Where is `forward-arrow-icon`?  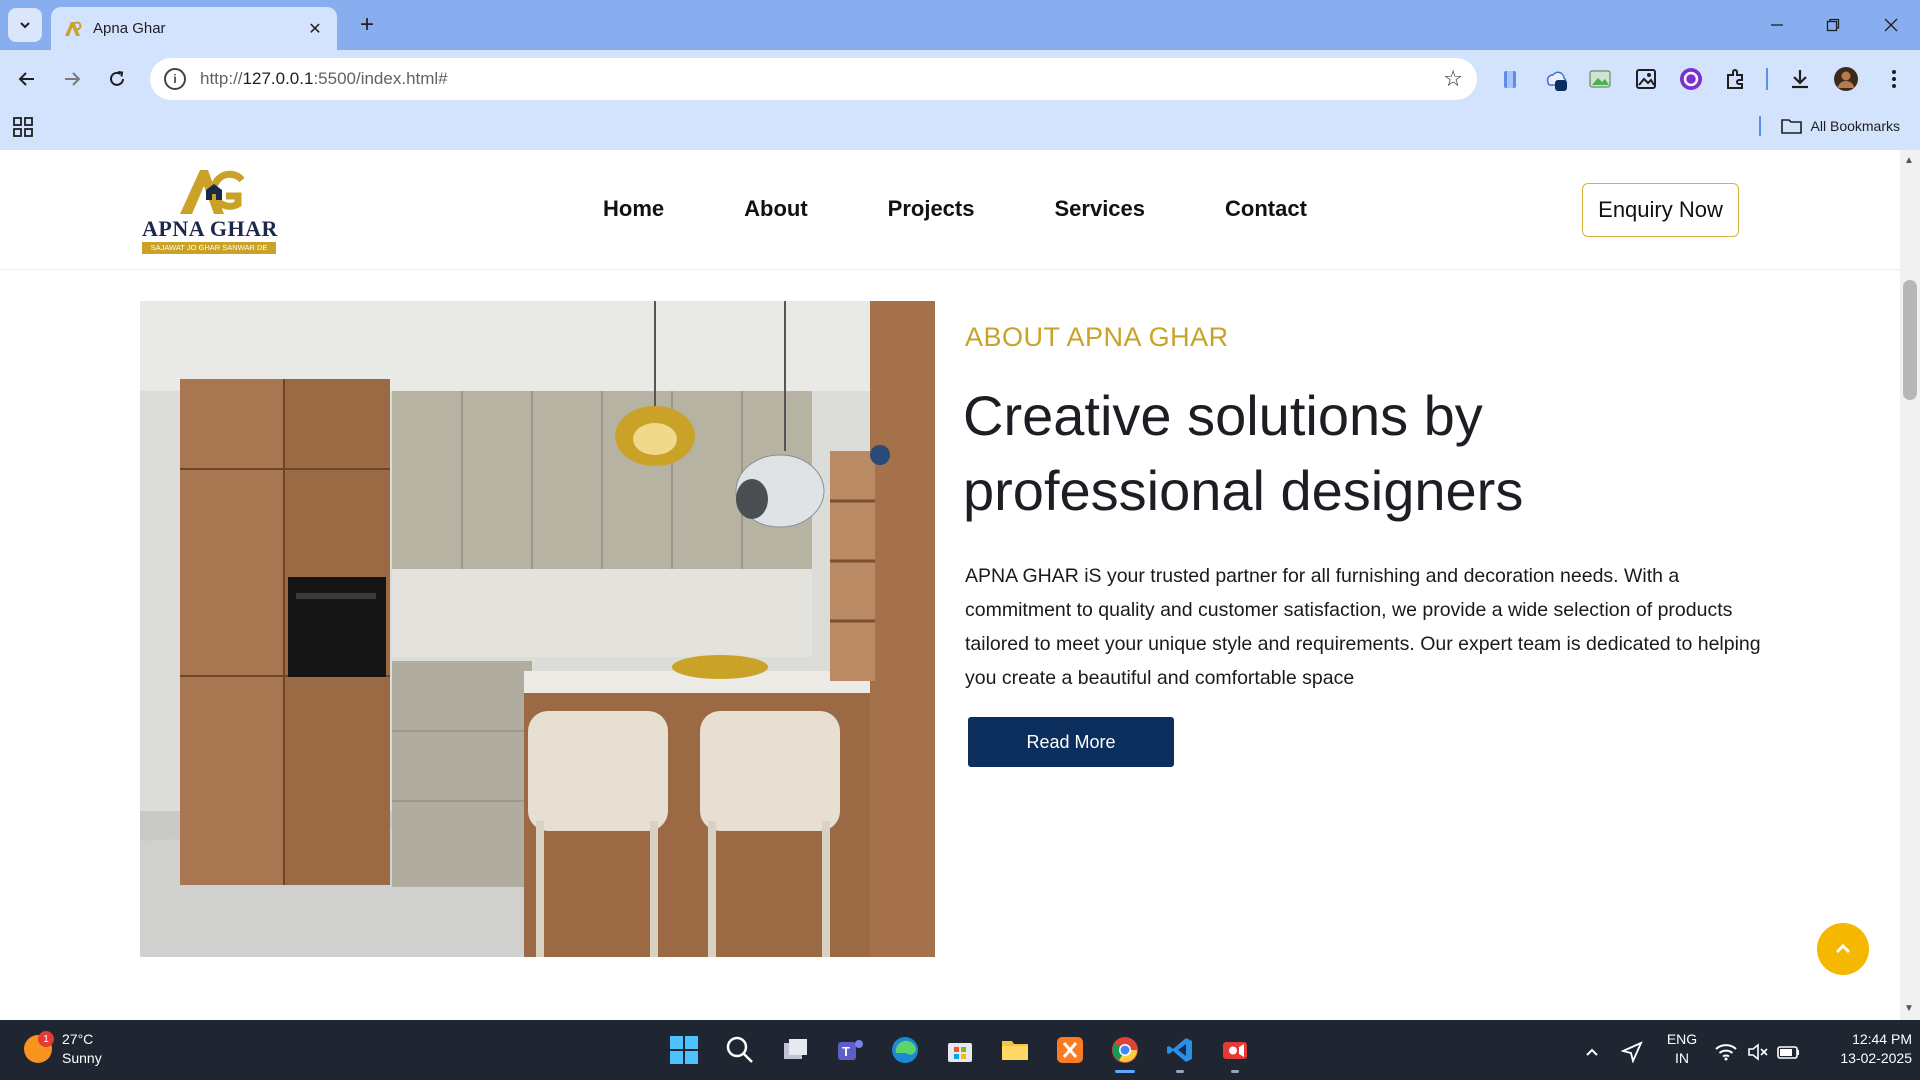
forward-arrow-icon is located at coordinates (73, 79).